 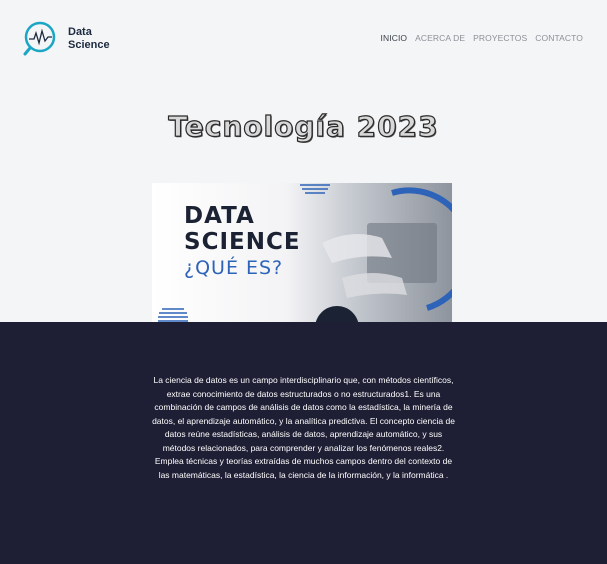 I want to click on nav-item-contacto: CONTACTO, so click(x=559, y=38).